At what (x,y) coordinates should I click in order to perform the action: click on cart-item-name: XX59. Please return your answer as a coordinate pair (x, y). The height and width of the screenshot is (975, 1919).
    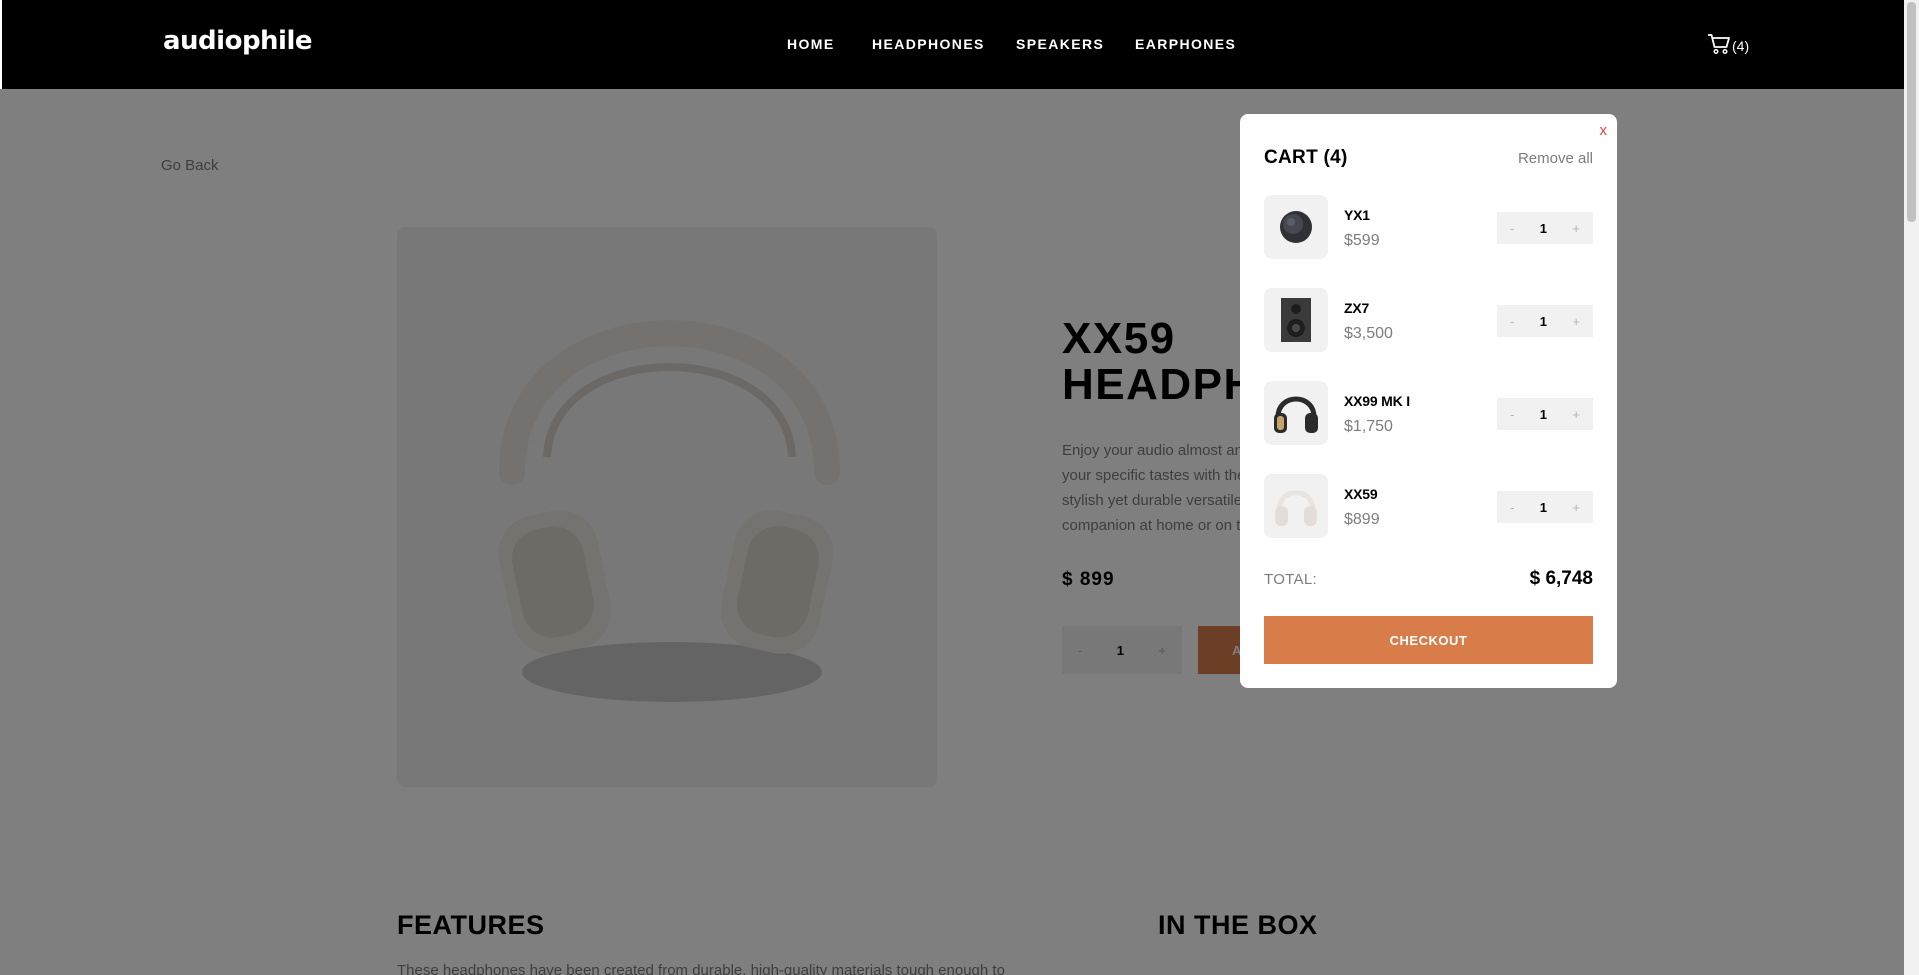
    Looking at the image, I should click on (1361, 494).